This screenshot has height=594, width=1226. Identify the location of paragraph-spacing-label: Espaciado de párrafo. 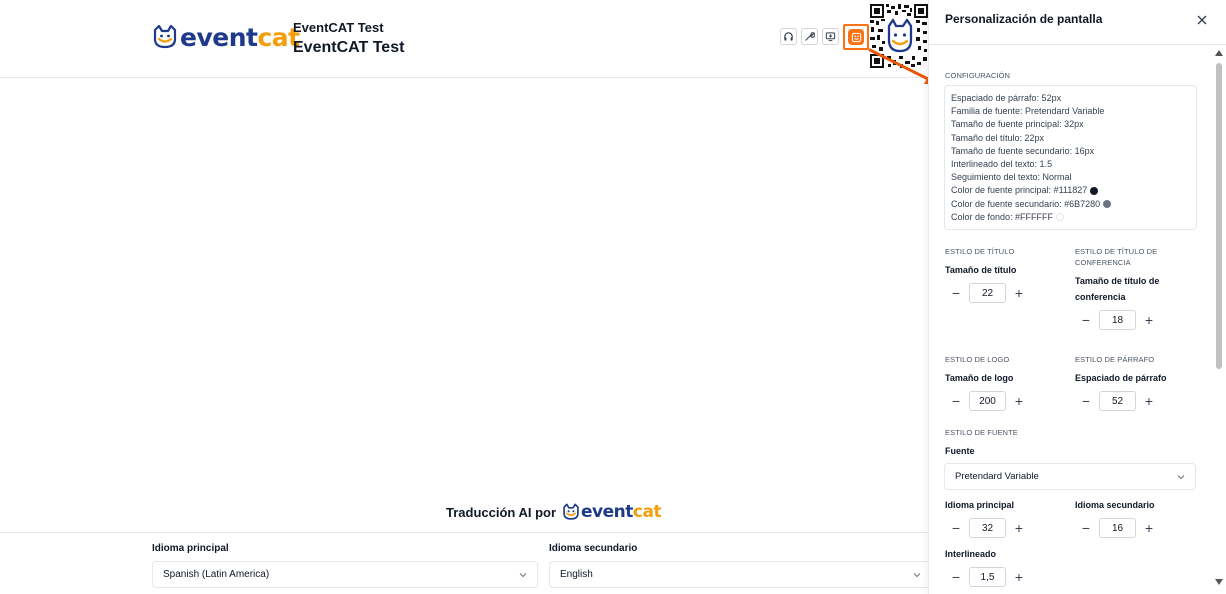
(1121, 378).